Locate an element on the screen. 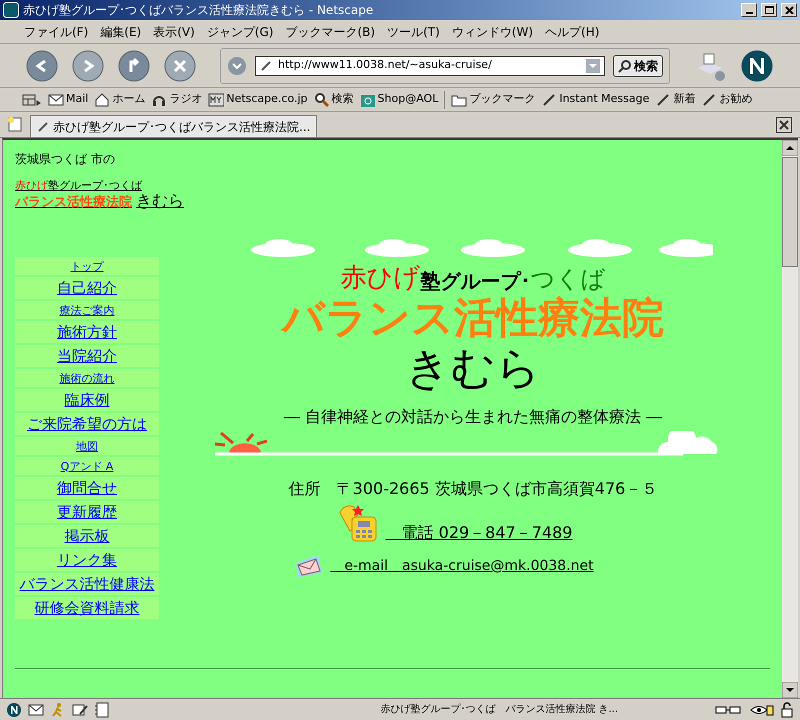 The image size is (800, 720). menu-item: ヘルプ(H) is located at coordinates (572, 31).